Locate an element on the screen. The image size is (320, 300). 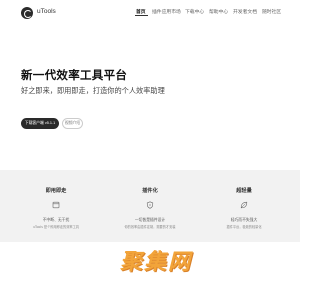
feature-detail: uTools 是个即用即走的效率工具 is located at coordinates (56, 227).